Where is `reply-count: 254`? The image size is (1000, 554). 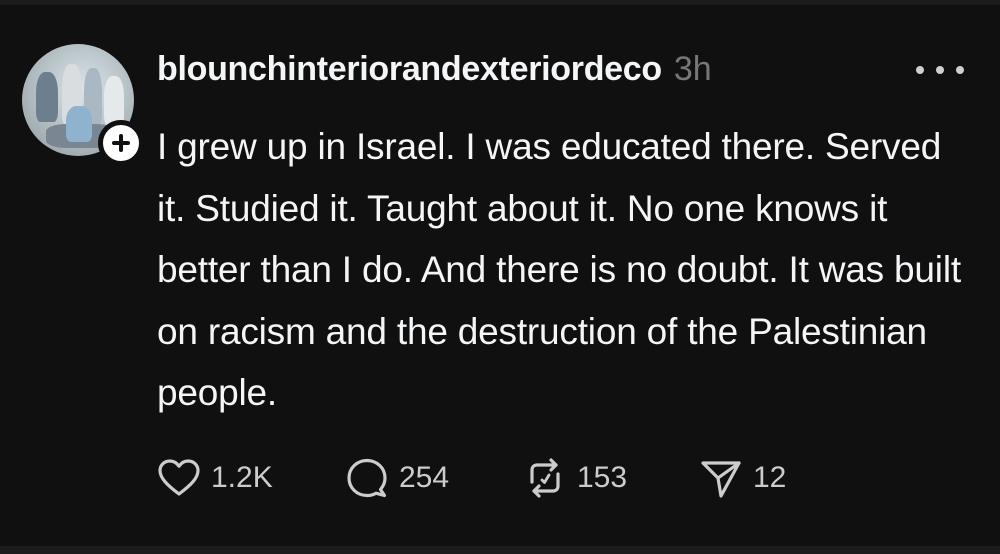 reply-count: 254 is located at coordinates (424, 477).